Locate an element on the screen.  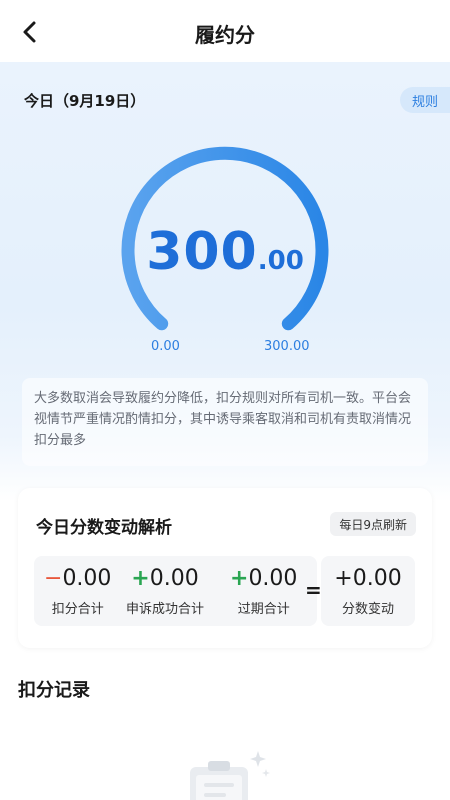
rules-button: 规则 is located at coordinates (425, 100).